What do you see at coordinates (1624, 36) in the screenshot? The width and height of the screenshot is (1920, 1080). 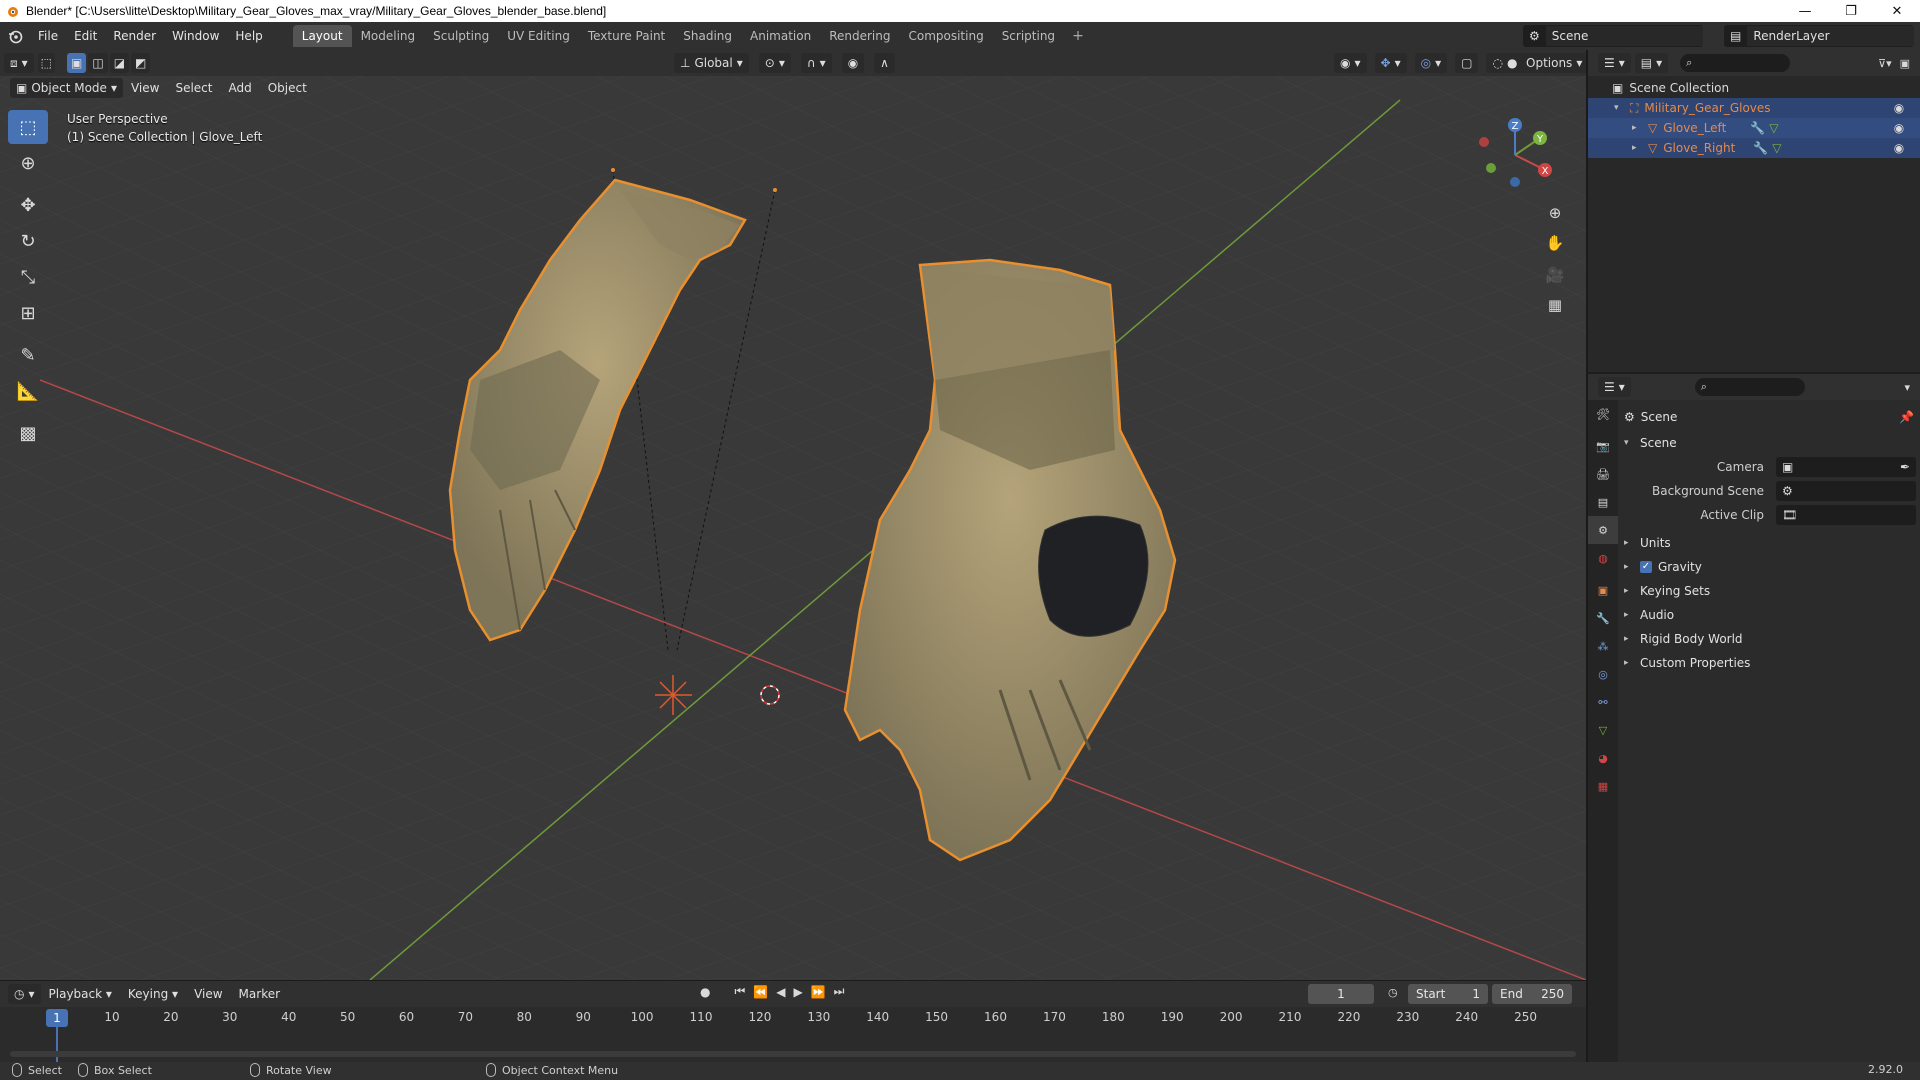 I see `scene-name: Scene` at bounding box center [1624, 36].